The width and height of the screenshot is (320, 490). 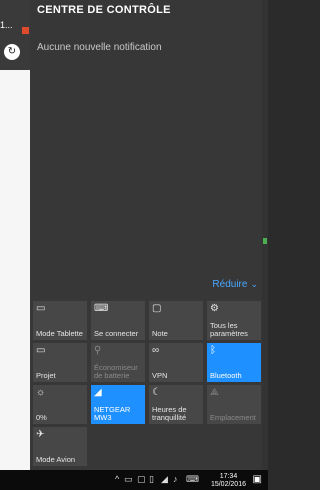 I want to click on quick-action-battery-saver: ⚲ Économiseur de batterie, so click(x=118, y=362).